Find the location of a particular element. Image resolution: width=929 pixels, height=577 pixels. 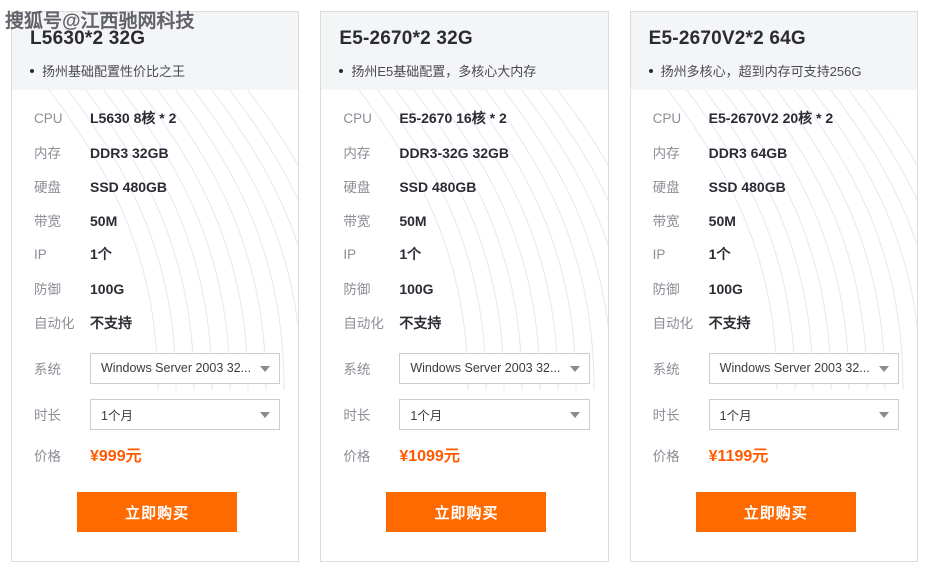

spec-value-memory: DDR3 32GB is located at coordinates (129, 153).